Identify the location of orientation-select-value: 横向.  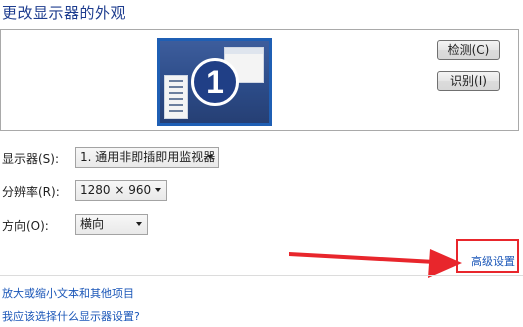
(92, 224).